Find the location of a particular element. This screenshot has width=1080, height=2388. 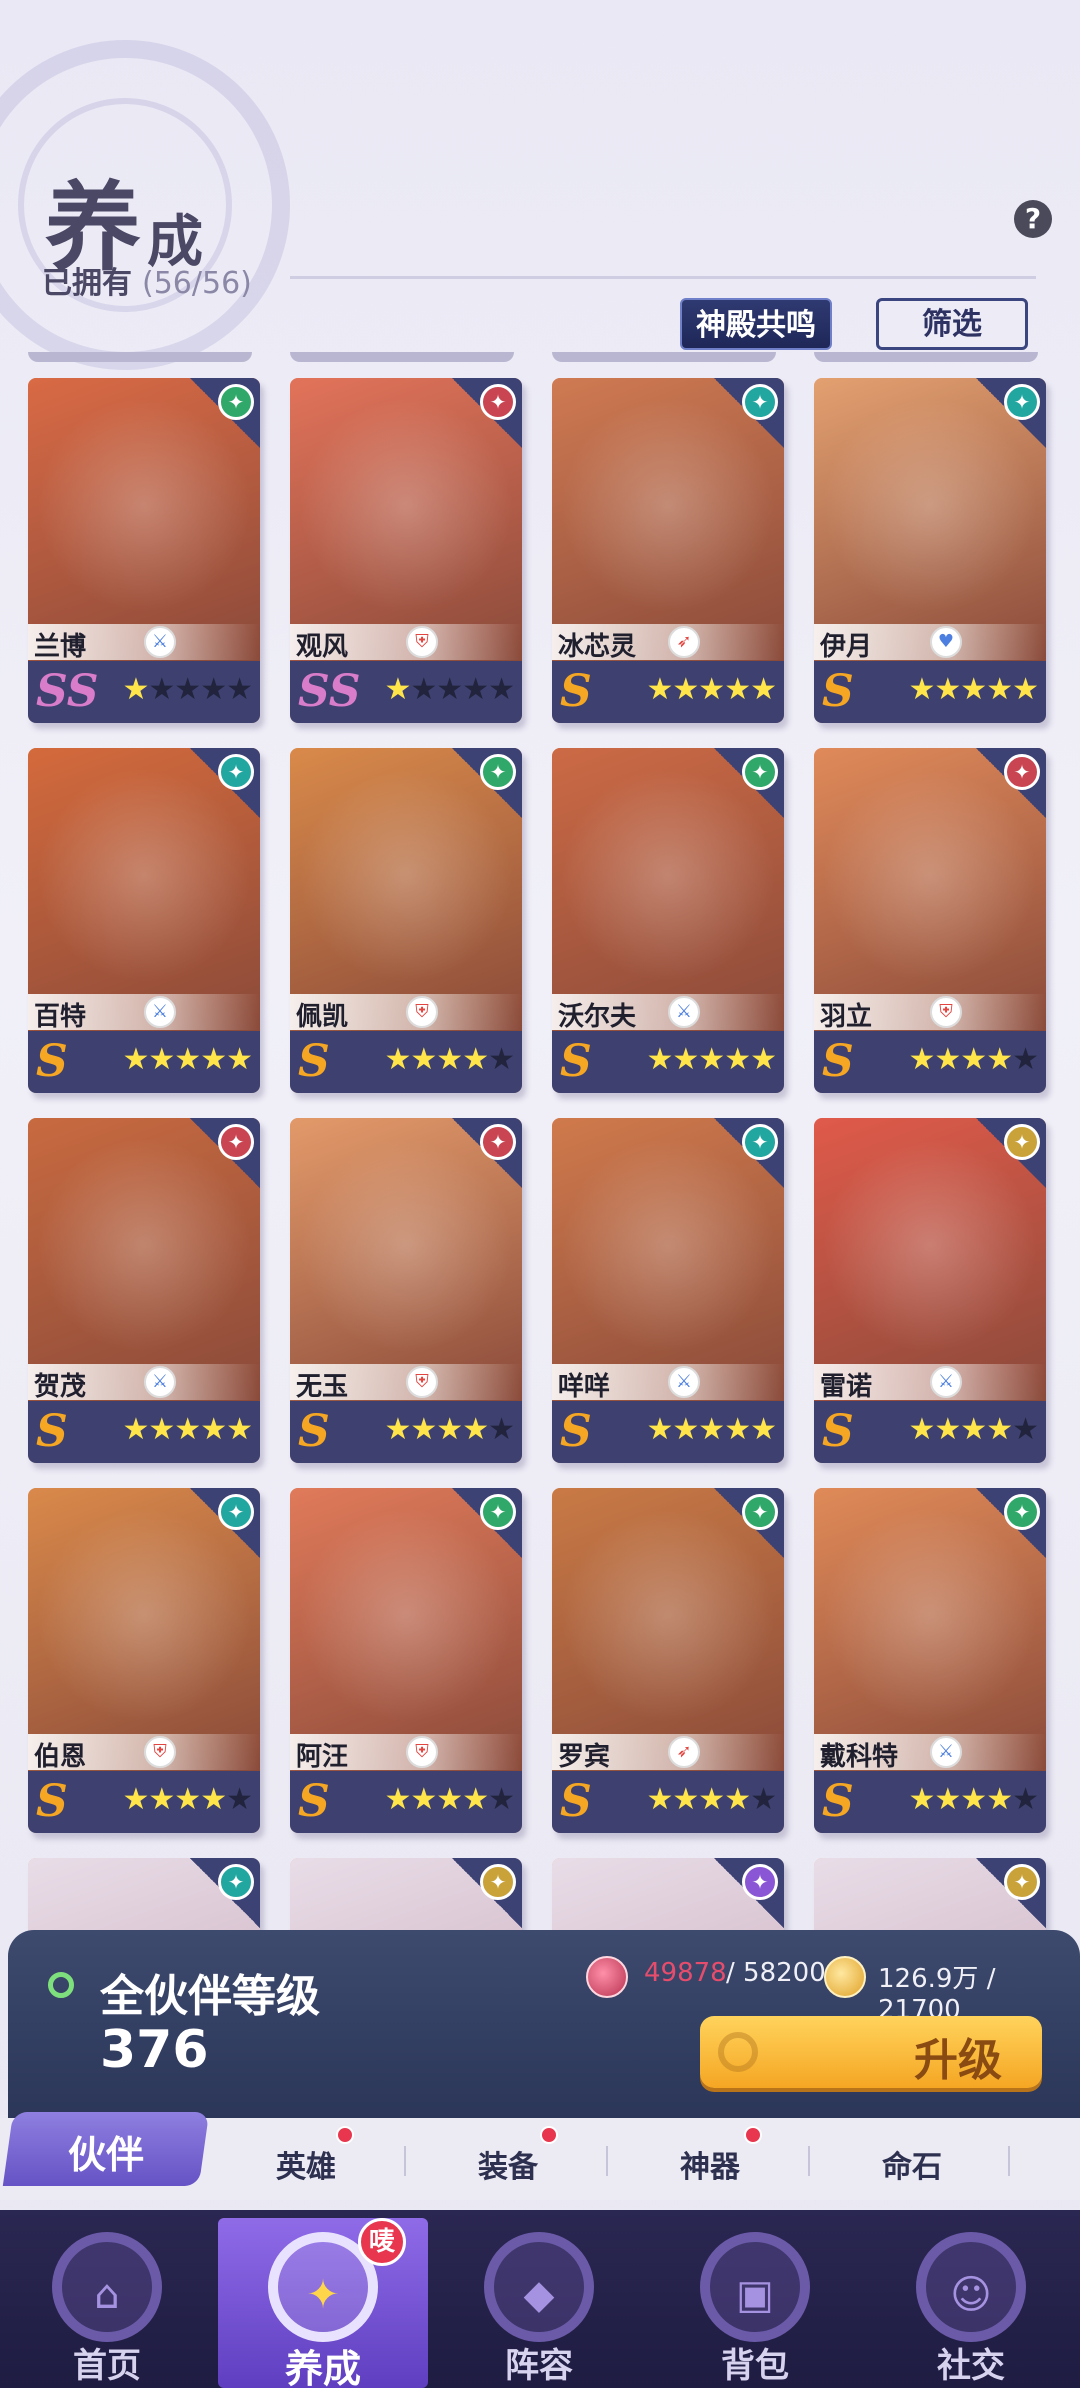

partner-card: ✦ 百特 ⚔ S ★★★★★ is located at coordinates (144, 920).